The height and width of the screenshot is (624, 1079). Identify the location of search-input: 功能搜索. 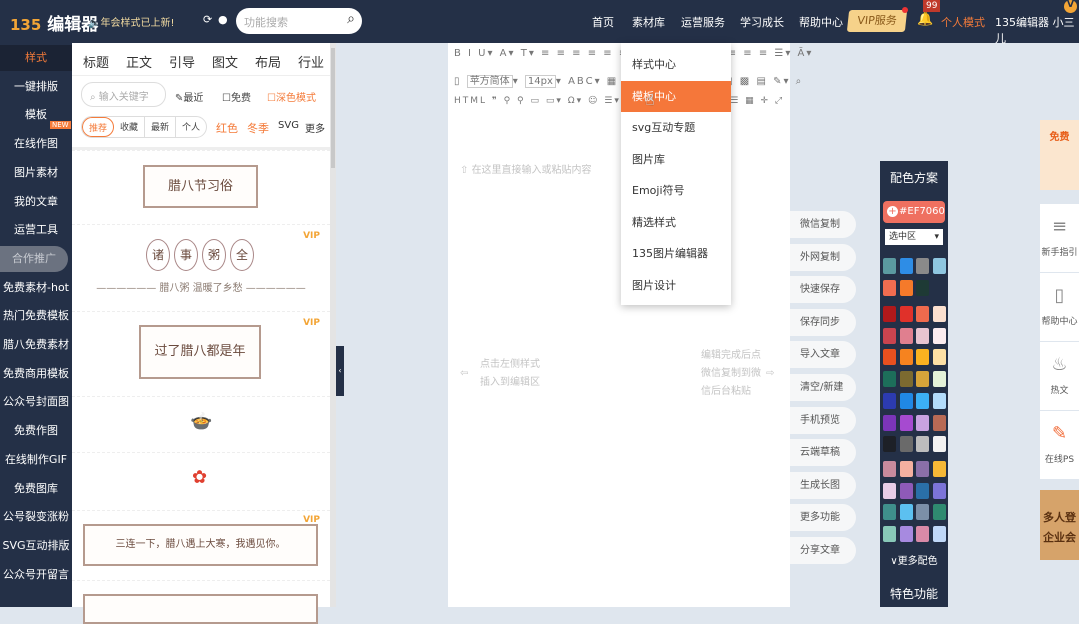
(266, 22).